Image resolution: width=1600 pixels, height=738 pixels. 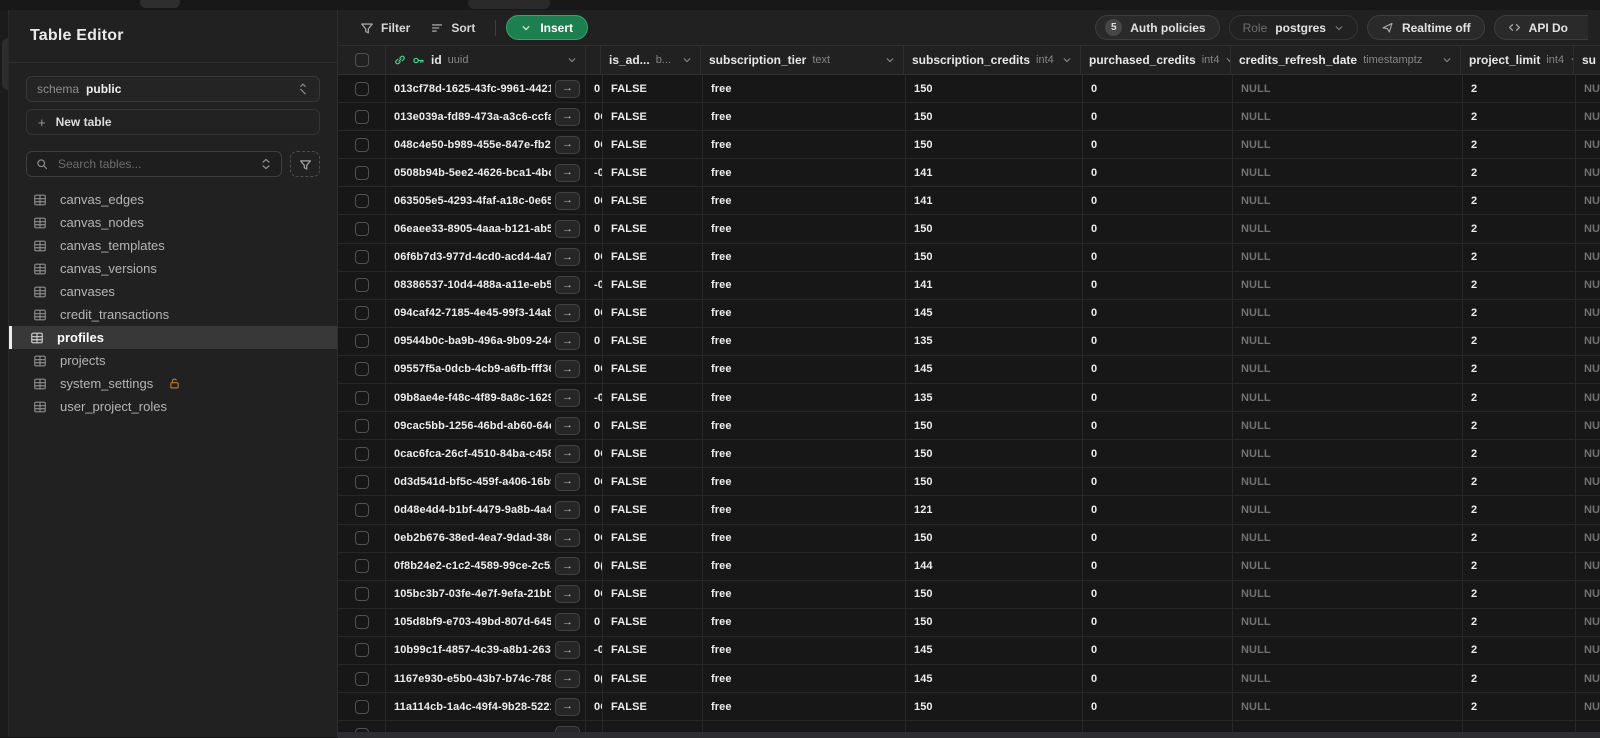 What do you see at coordinates (486, 650) in the screenshot?
I see `id-cell: 10b99c1f-4857-4c39-a8b1-263b8... →` at bounding box center [486, 650].